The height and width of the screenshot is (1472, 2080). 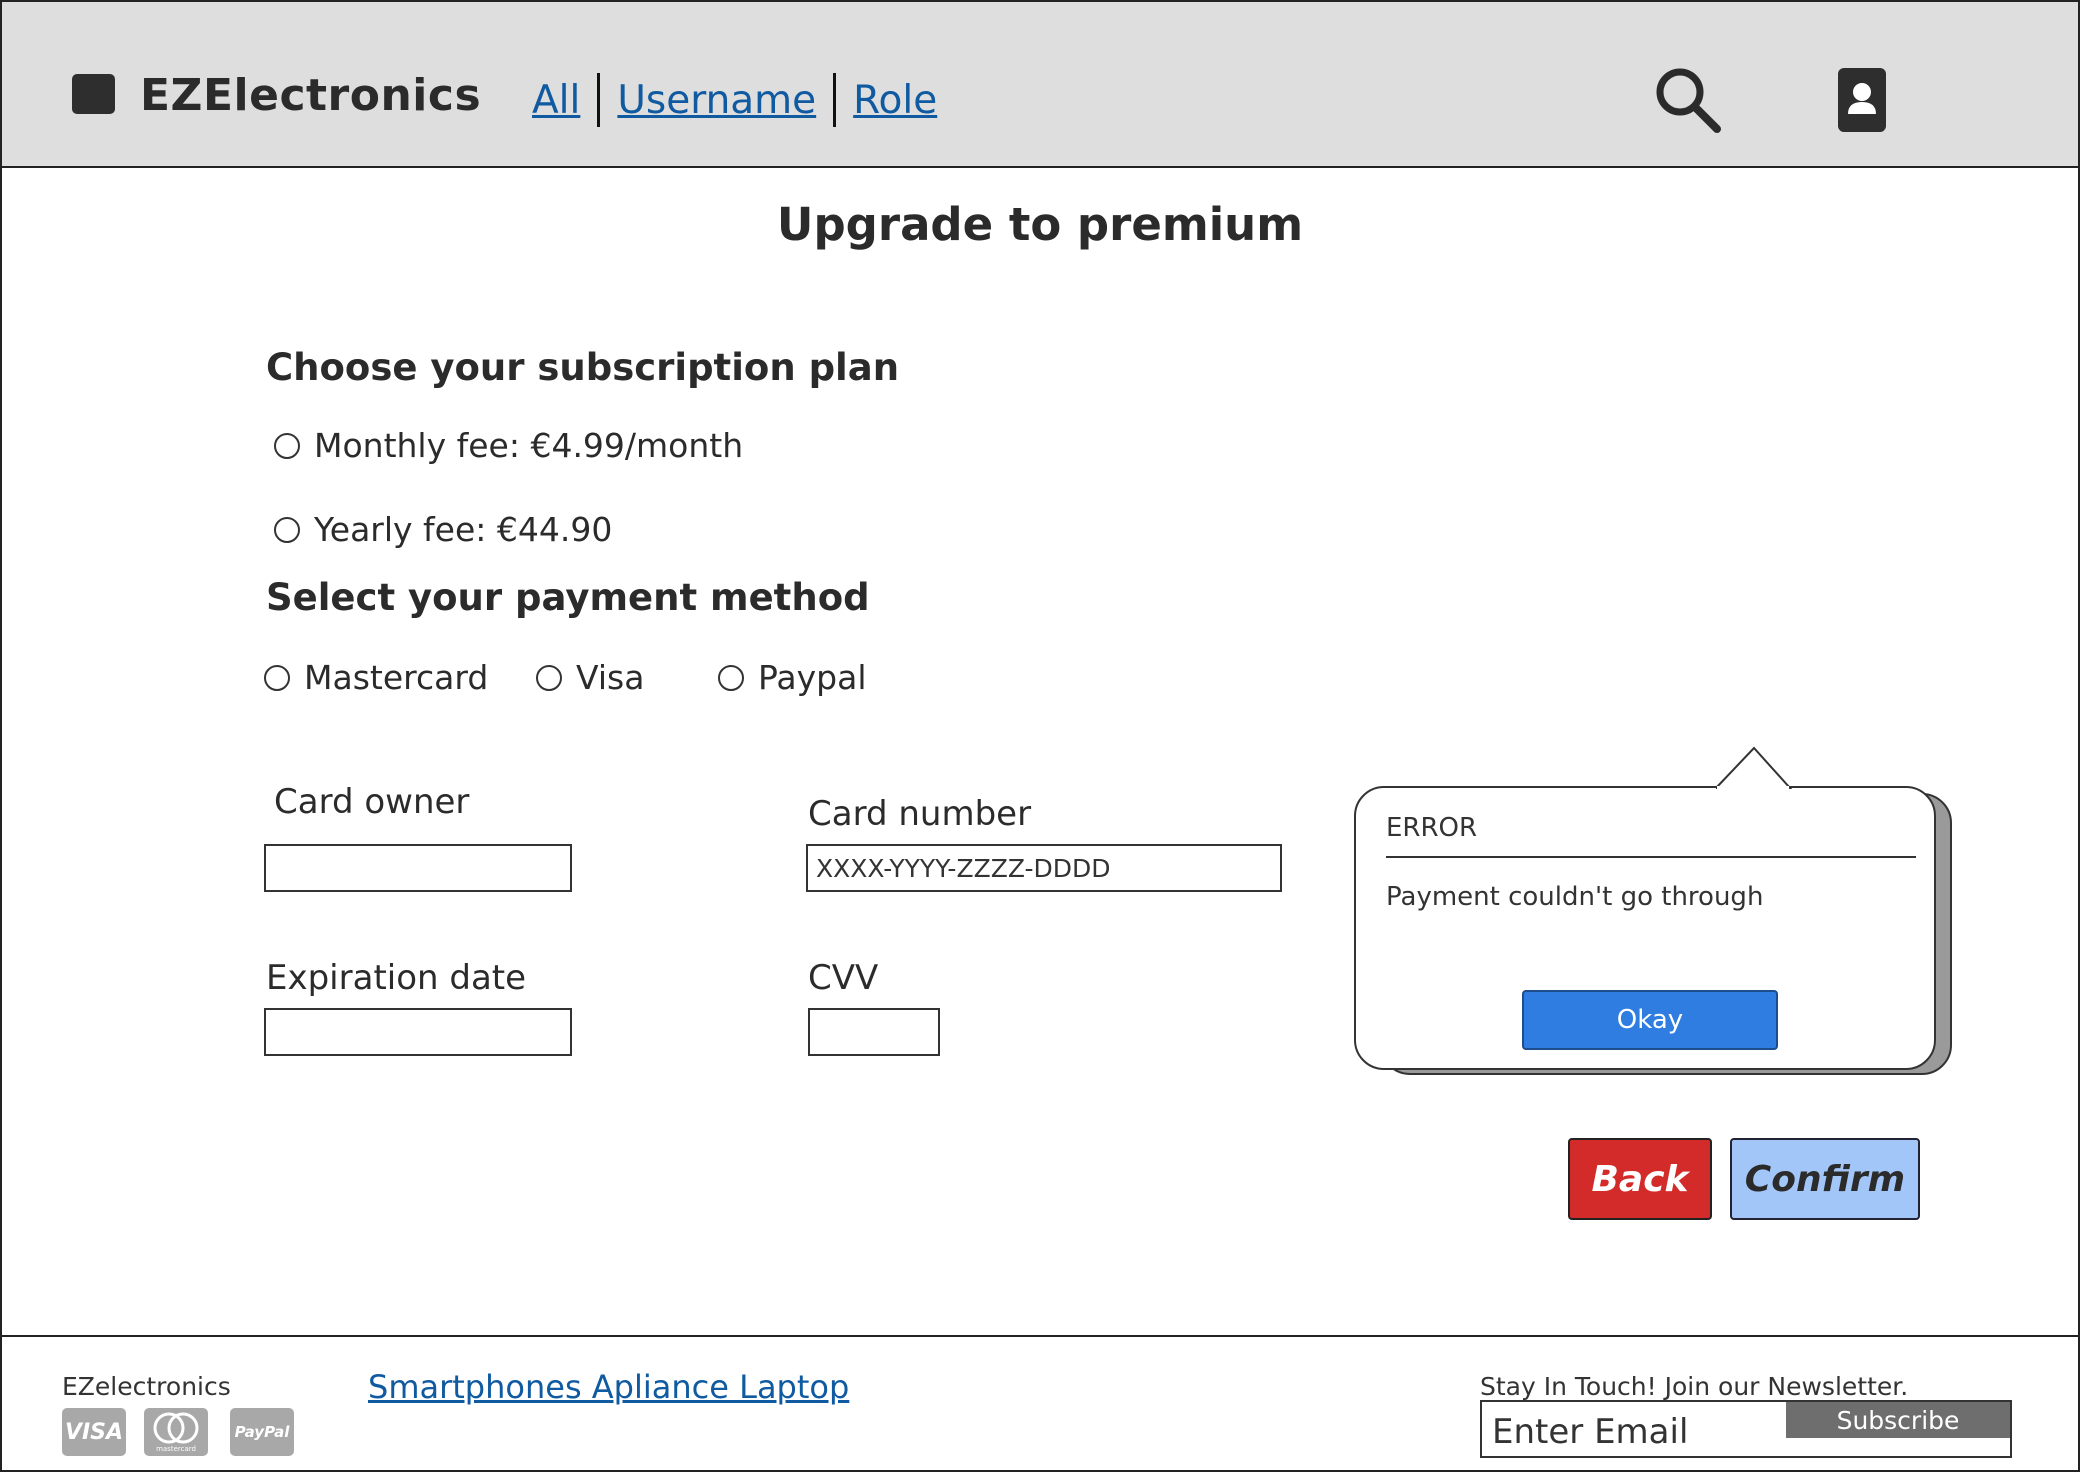 What do you see at coordinates (1754, 768) in the screenshot?
I see `popup-pointer` at bounding box center [1754, 768].